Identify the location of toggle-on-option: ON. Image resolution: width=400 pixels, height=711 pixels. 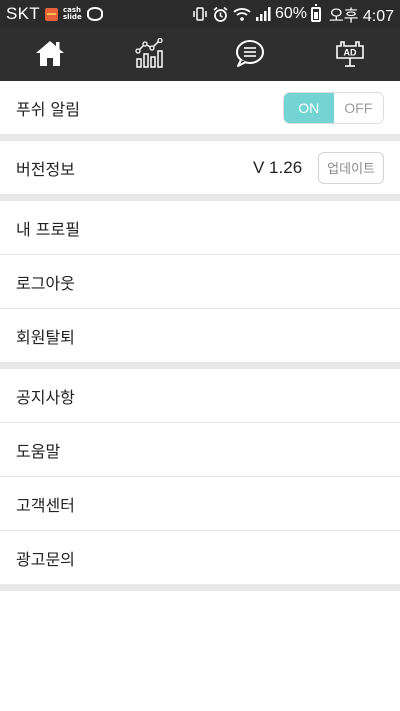
(309, 107).